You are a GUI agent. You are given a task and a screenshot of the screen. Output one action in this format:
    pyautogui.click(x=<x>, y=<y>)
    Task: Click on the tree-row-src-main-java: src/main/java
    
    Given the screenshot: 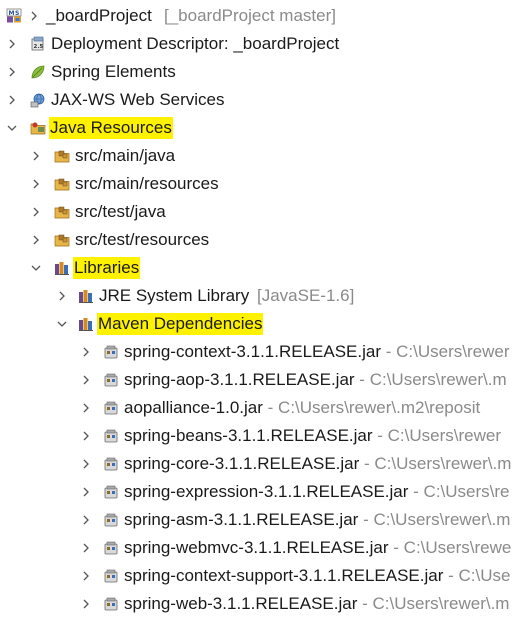 What is the action you would take?
    pyautogui.click(x=266, y=156)
    